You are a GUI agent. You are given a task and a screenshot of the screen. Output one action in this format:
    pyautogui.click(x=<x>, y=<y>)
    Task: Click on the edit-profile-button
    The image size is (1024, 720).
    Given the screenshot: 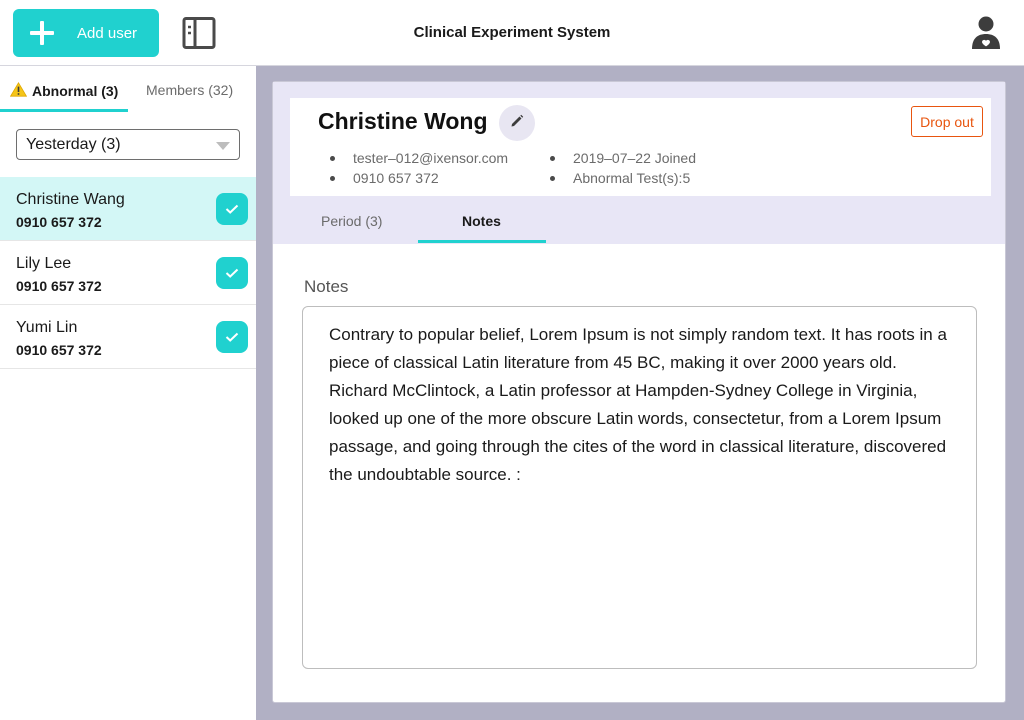 What is the action you would take?
    pyautogui.click(x=517, y=123)
    